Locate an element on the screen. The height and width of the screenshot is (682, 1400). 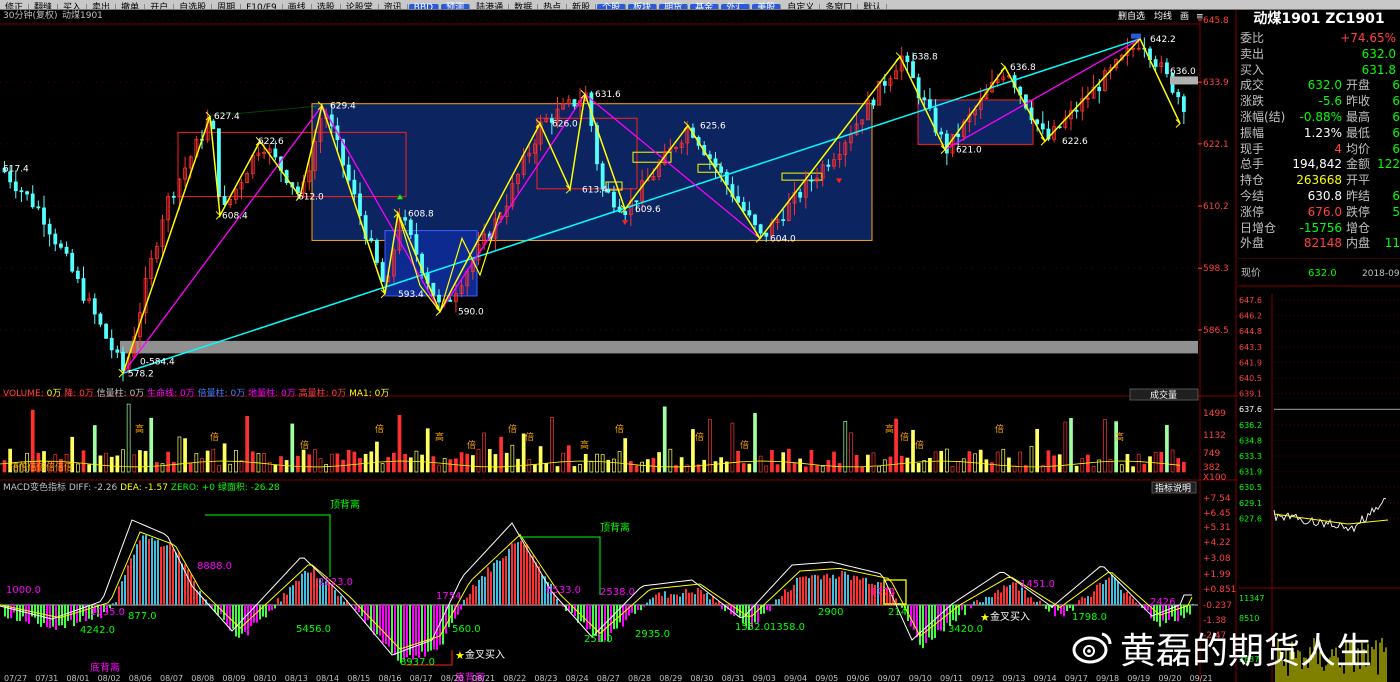
quote-label: 昨收 is located at coordinates (1358, 101).